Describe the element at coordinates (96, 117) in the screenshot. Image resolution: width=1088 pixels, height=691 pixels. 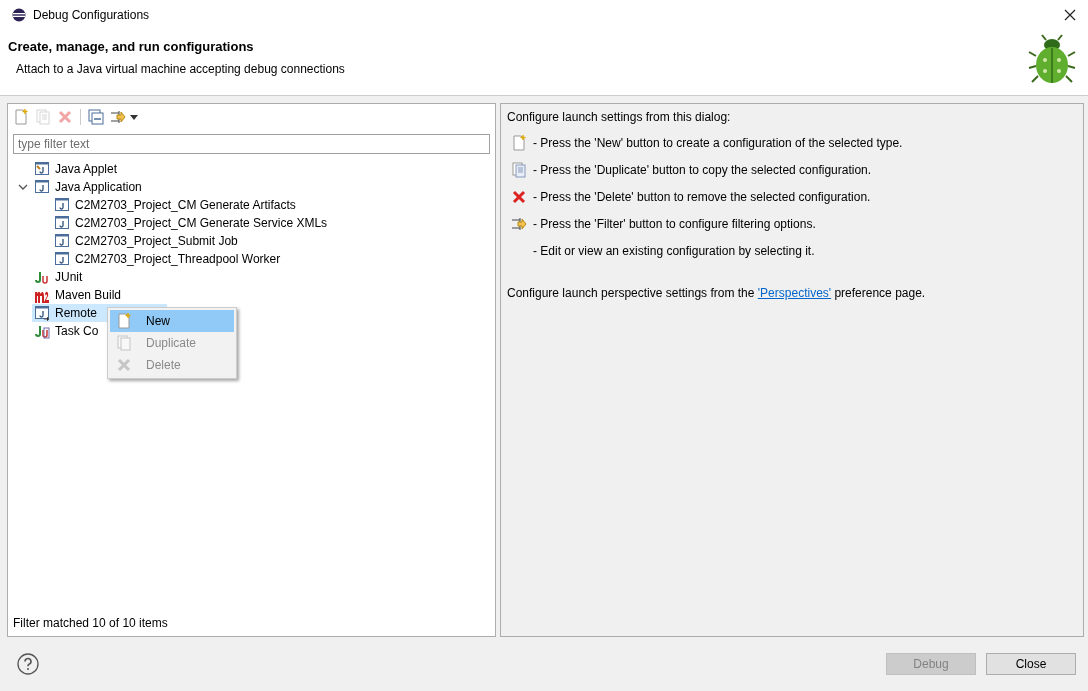
I see `collapse-button` at that location.